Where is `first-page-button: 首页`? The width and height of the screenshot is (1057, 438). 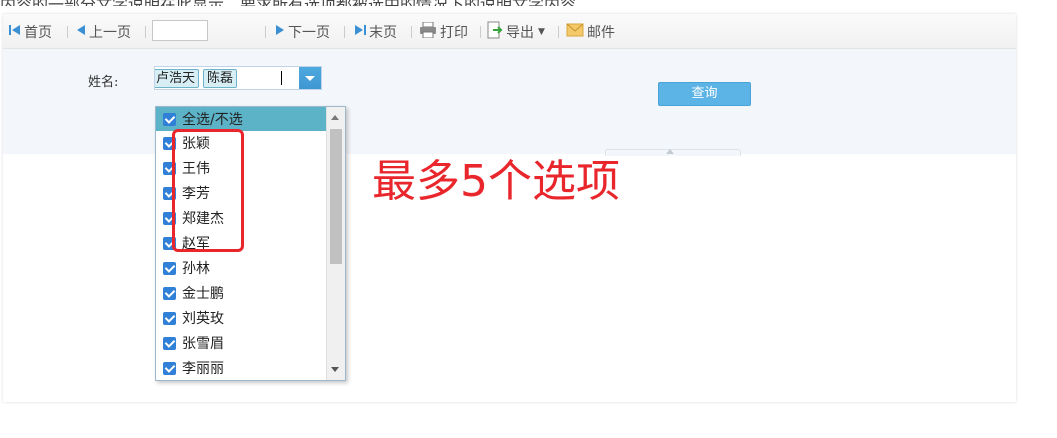 first-page-button: 首页 is located at coordinates (30, 32).